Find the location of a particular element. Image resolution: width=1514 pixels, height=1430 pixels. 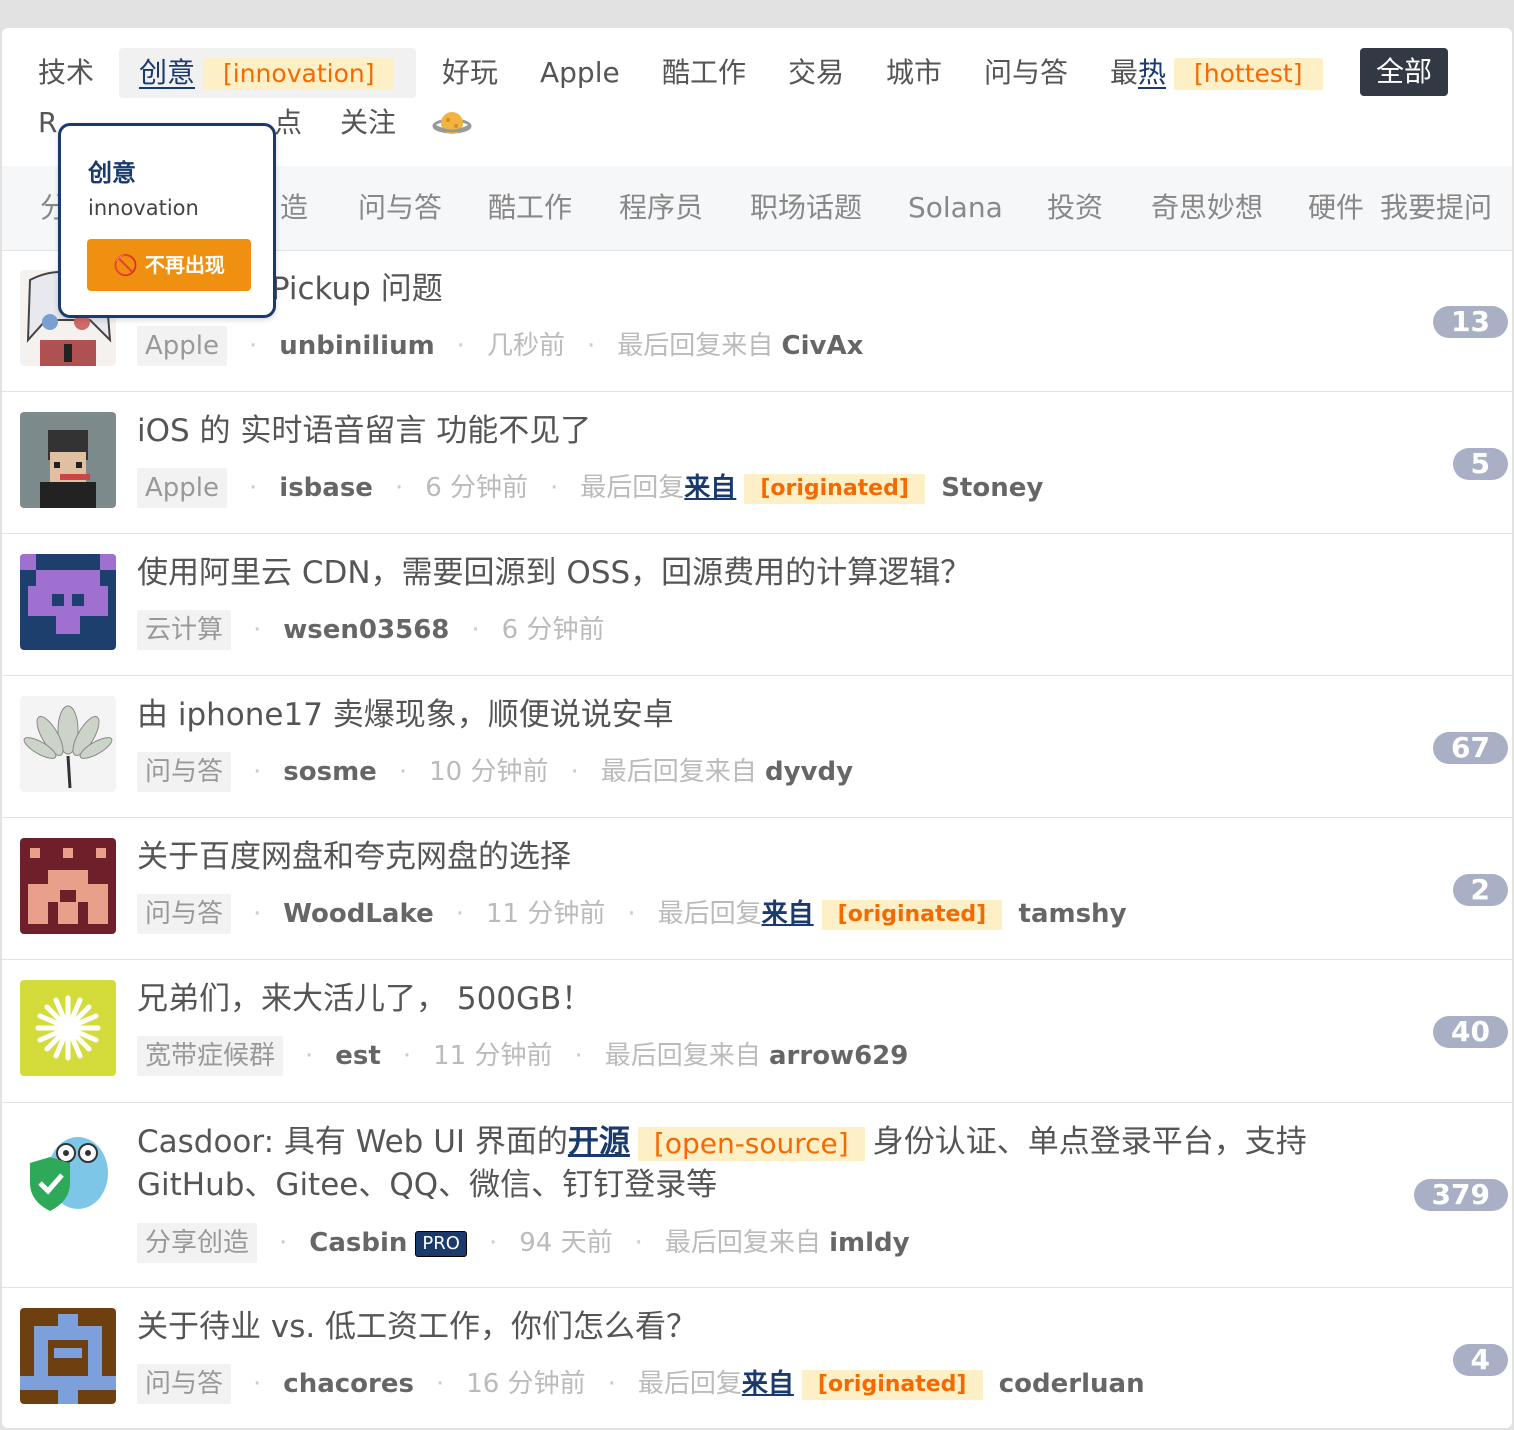

topic-title: 关于百度网盘和夸克网盘的选择 is located at coordinates (754, 857).